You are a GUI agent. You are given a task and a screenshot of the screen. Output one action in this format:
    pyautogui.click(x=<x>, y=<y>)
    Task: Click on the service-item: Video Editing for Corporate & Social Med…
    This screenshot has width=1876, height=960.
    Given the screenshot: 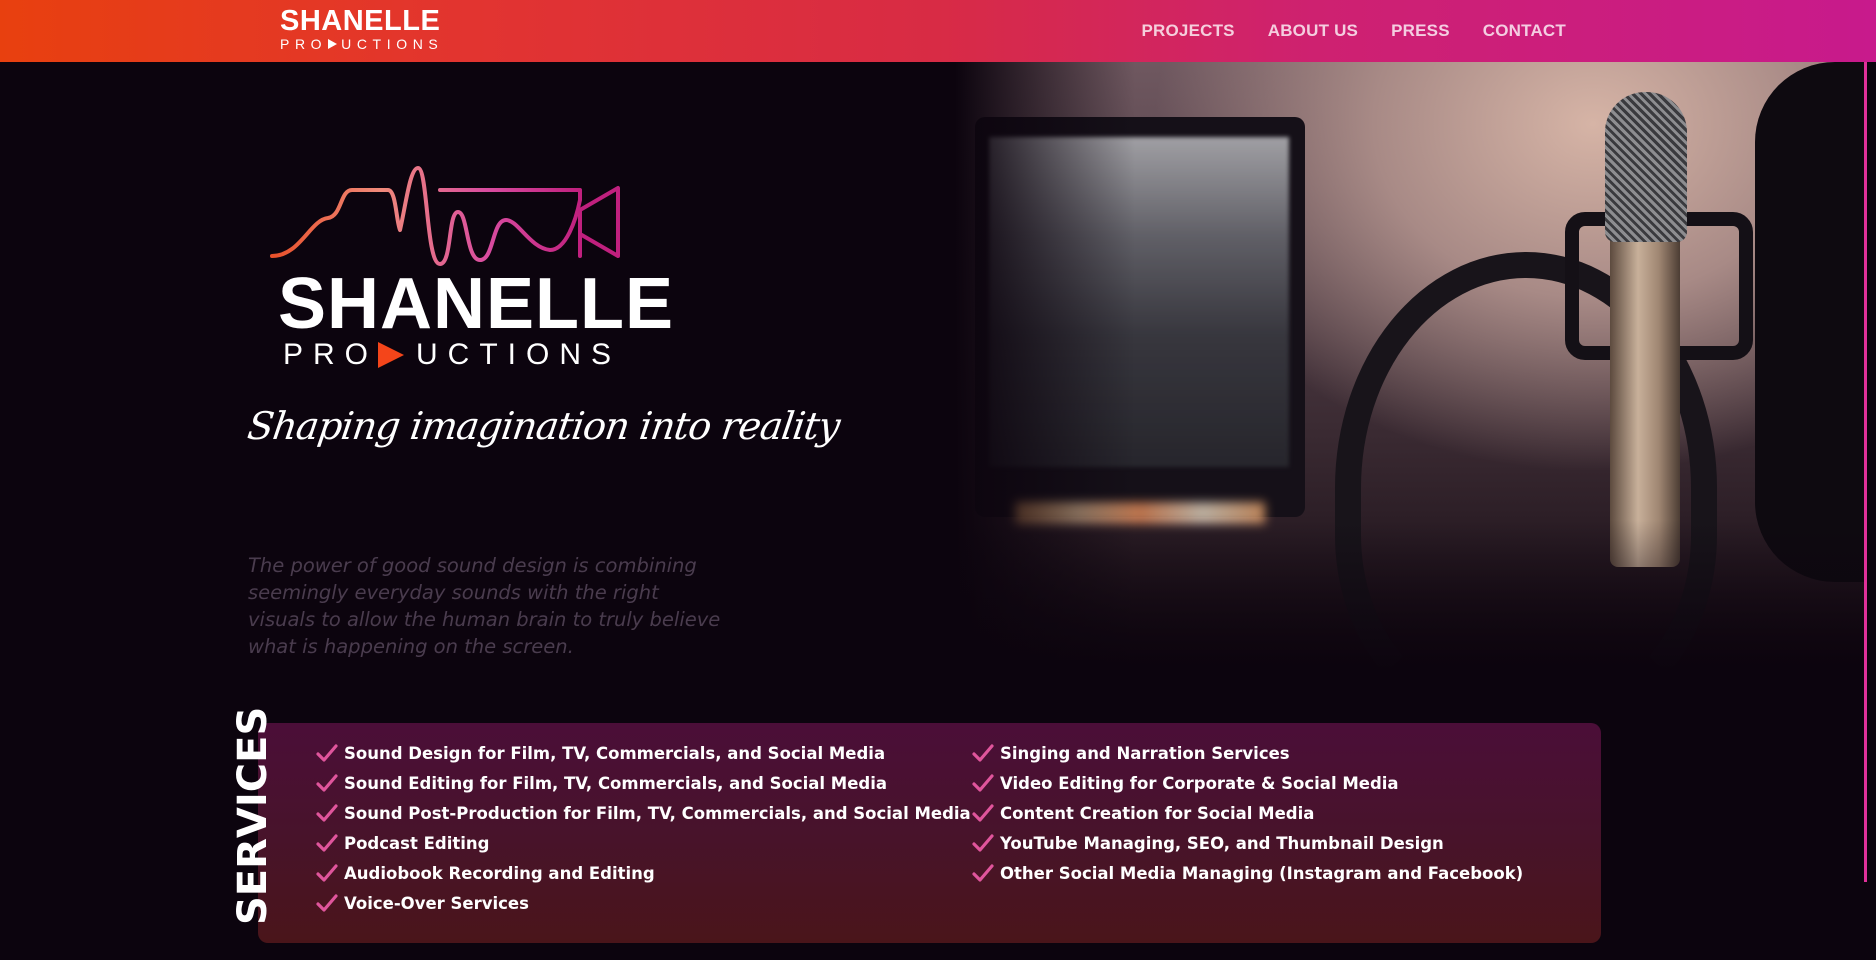 What is the action you would take?
    pyautogui.click(x=1247, y=783)
    